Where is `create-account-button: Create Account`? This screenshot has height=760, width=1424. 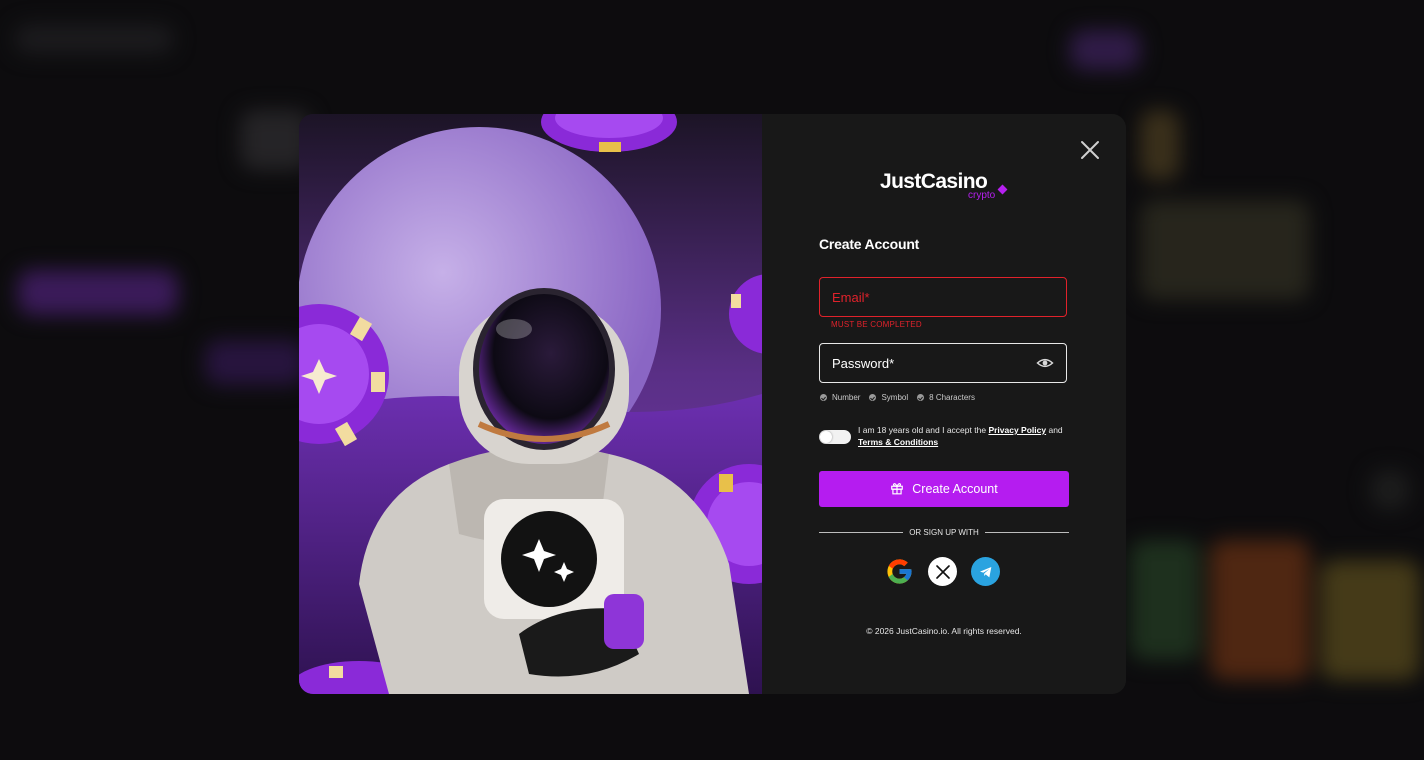
create-account-button: Create Account is located at coordinates (944, 489).